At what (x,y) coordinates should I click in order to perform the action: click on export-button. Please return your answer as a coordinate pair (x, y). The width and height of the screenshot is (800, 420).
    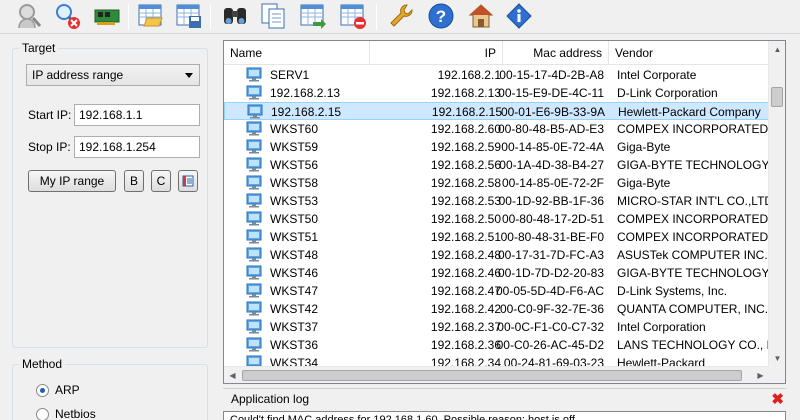
    Looking at the image, I should click on (313, 16).